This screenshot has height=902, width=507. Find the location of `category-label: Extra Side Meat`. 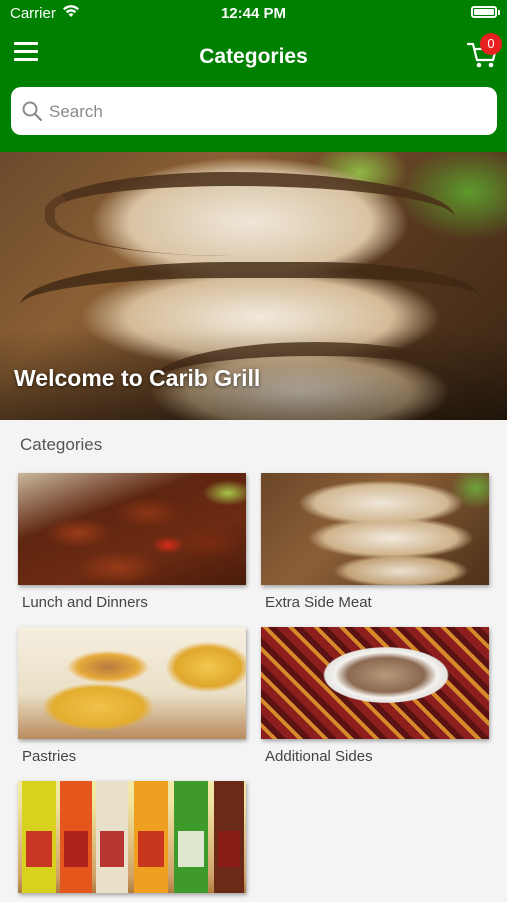

category-label: Extra Side Meat is located at coordinates (318, 602).